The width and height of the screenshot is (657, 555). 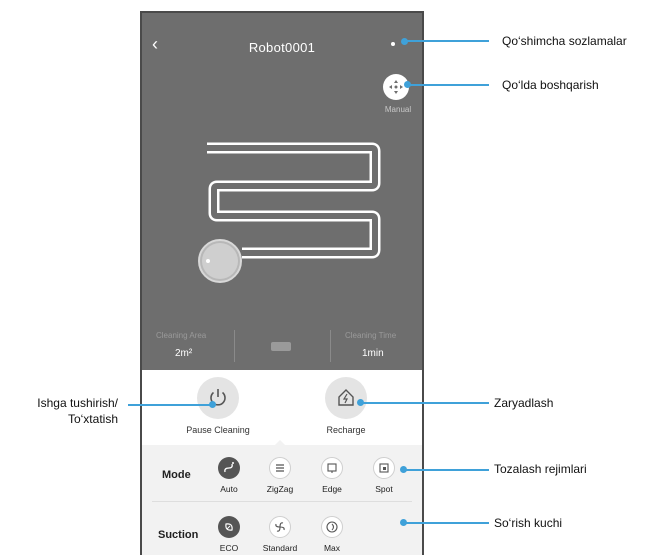 What do you see at coordinates (176, 475) in the screenshot?
I see `mode-title: Mode` at bounding box center [176, 475].